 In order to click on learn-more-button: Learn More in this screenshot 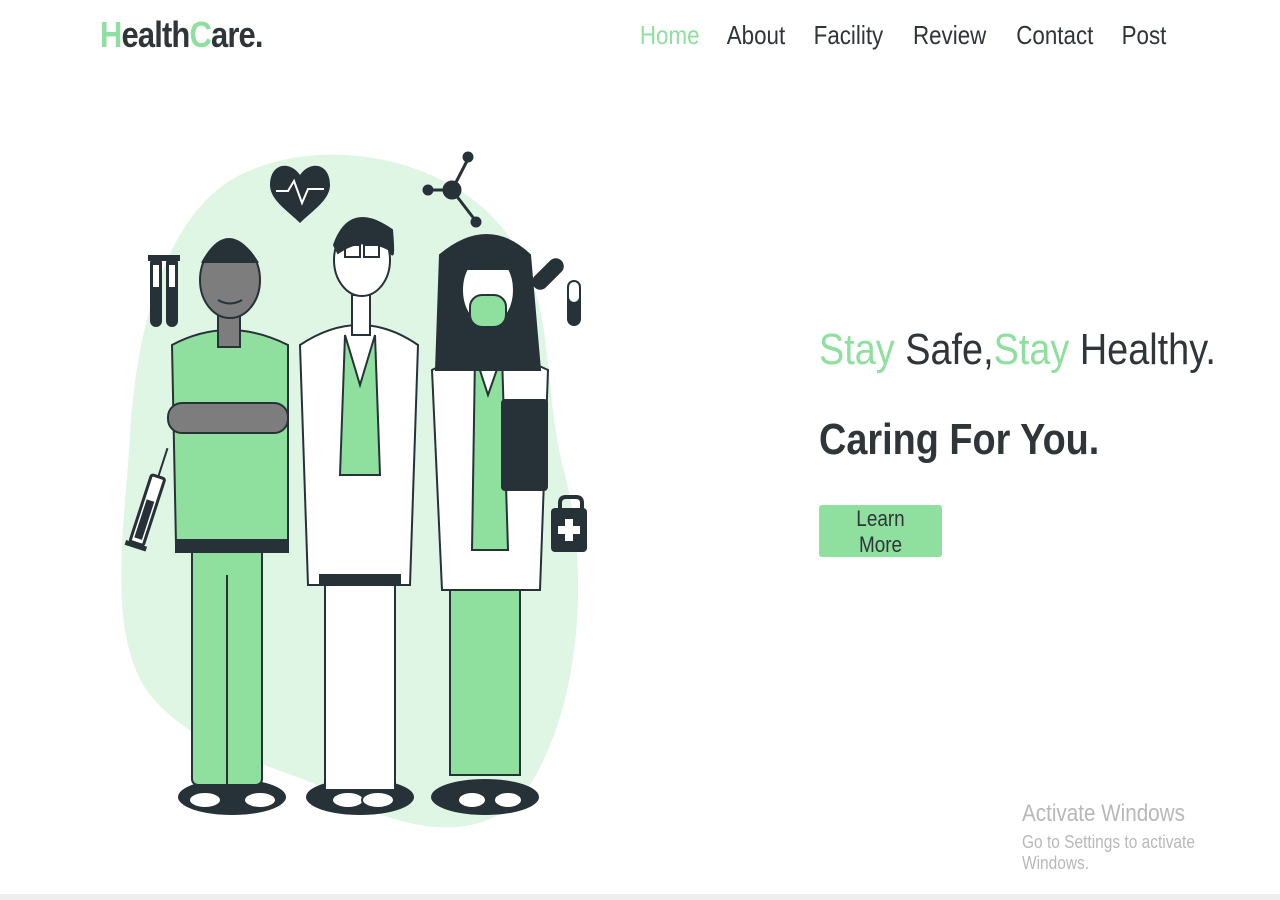, I will do `click(880, 531)`.